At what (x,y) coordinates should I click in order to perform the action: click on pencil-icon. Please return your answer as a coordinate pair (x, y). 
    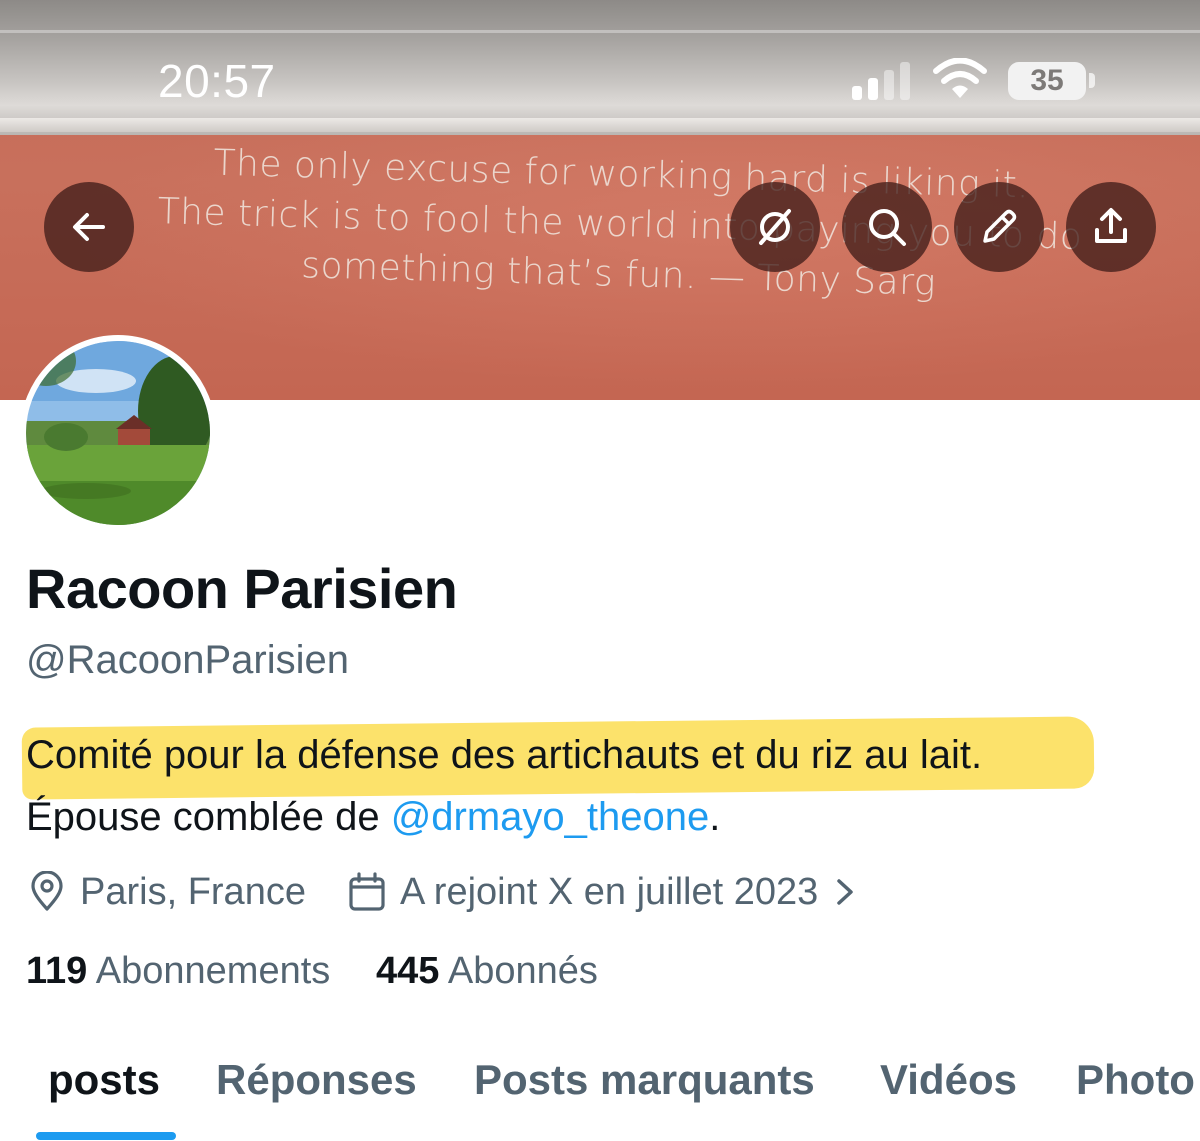
    Looking at the image, I should click on (1000, 226).